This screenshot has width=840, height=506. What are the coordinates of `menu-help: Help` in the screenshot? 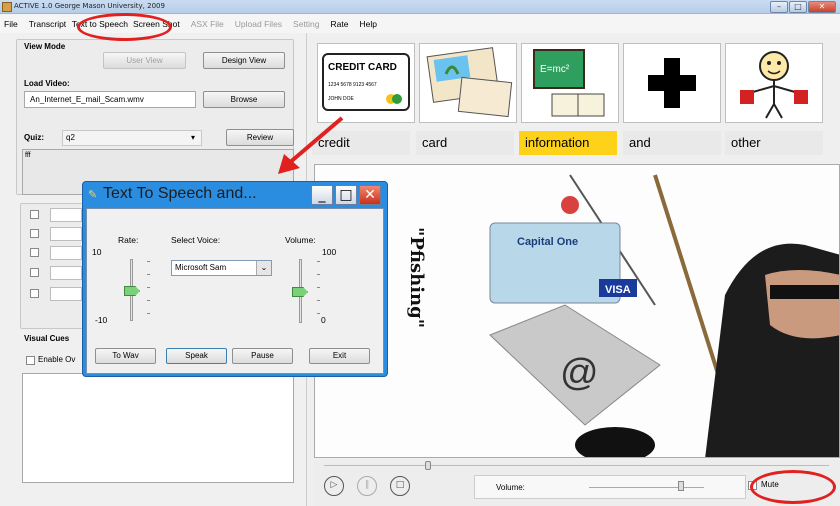 It's located at (367, 24).